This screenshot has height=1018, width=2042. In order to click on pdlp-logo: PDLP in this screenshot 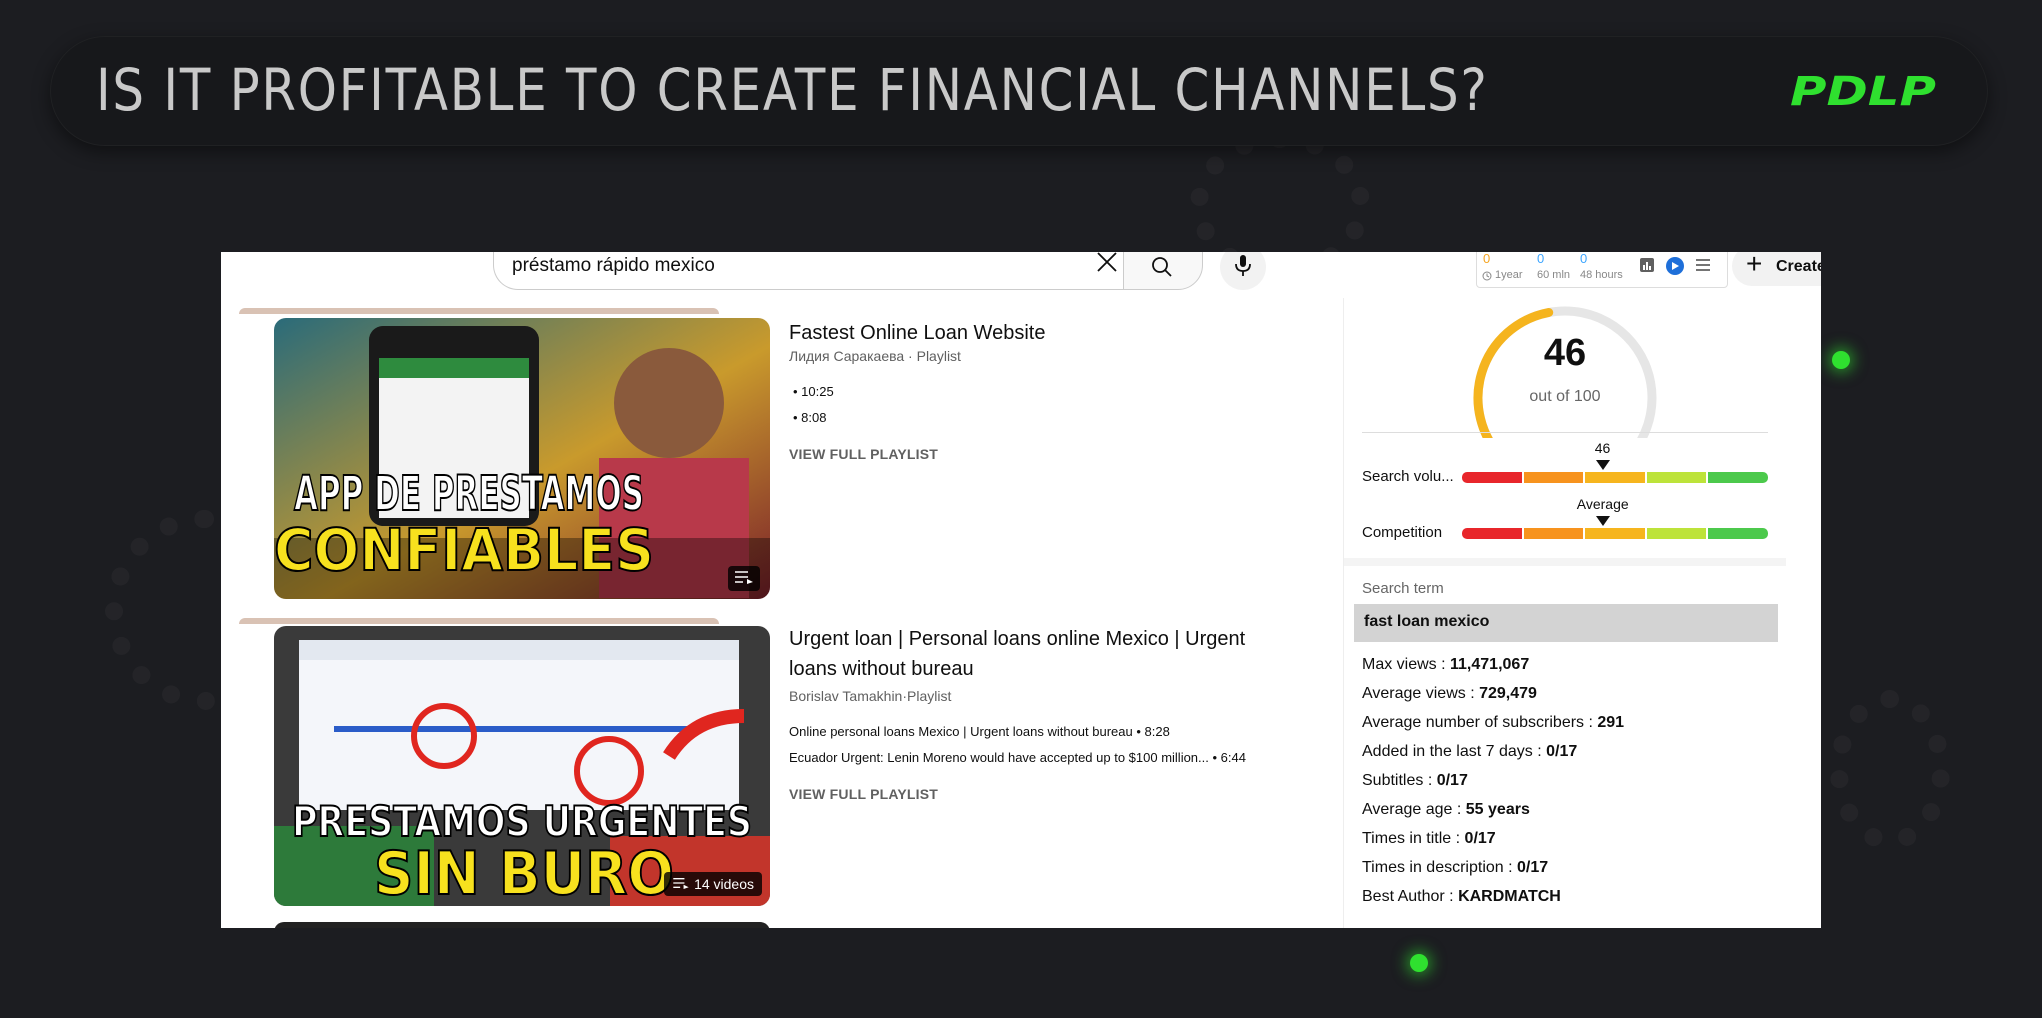, I will do `click(1863, 91)`.